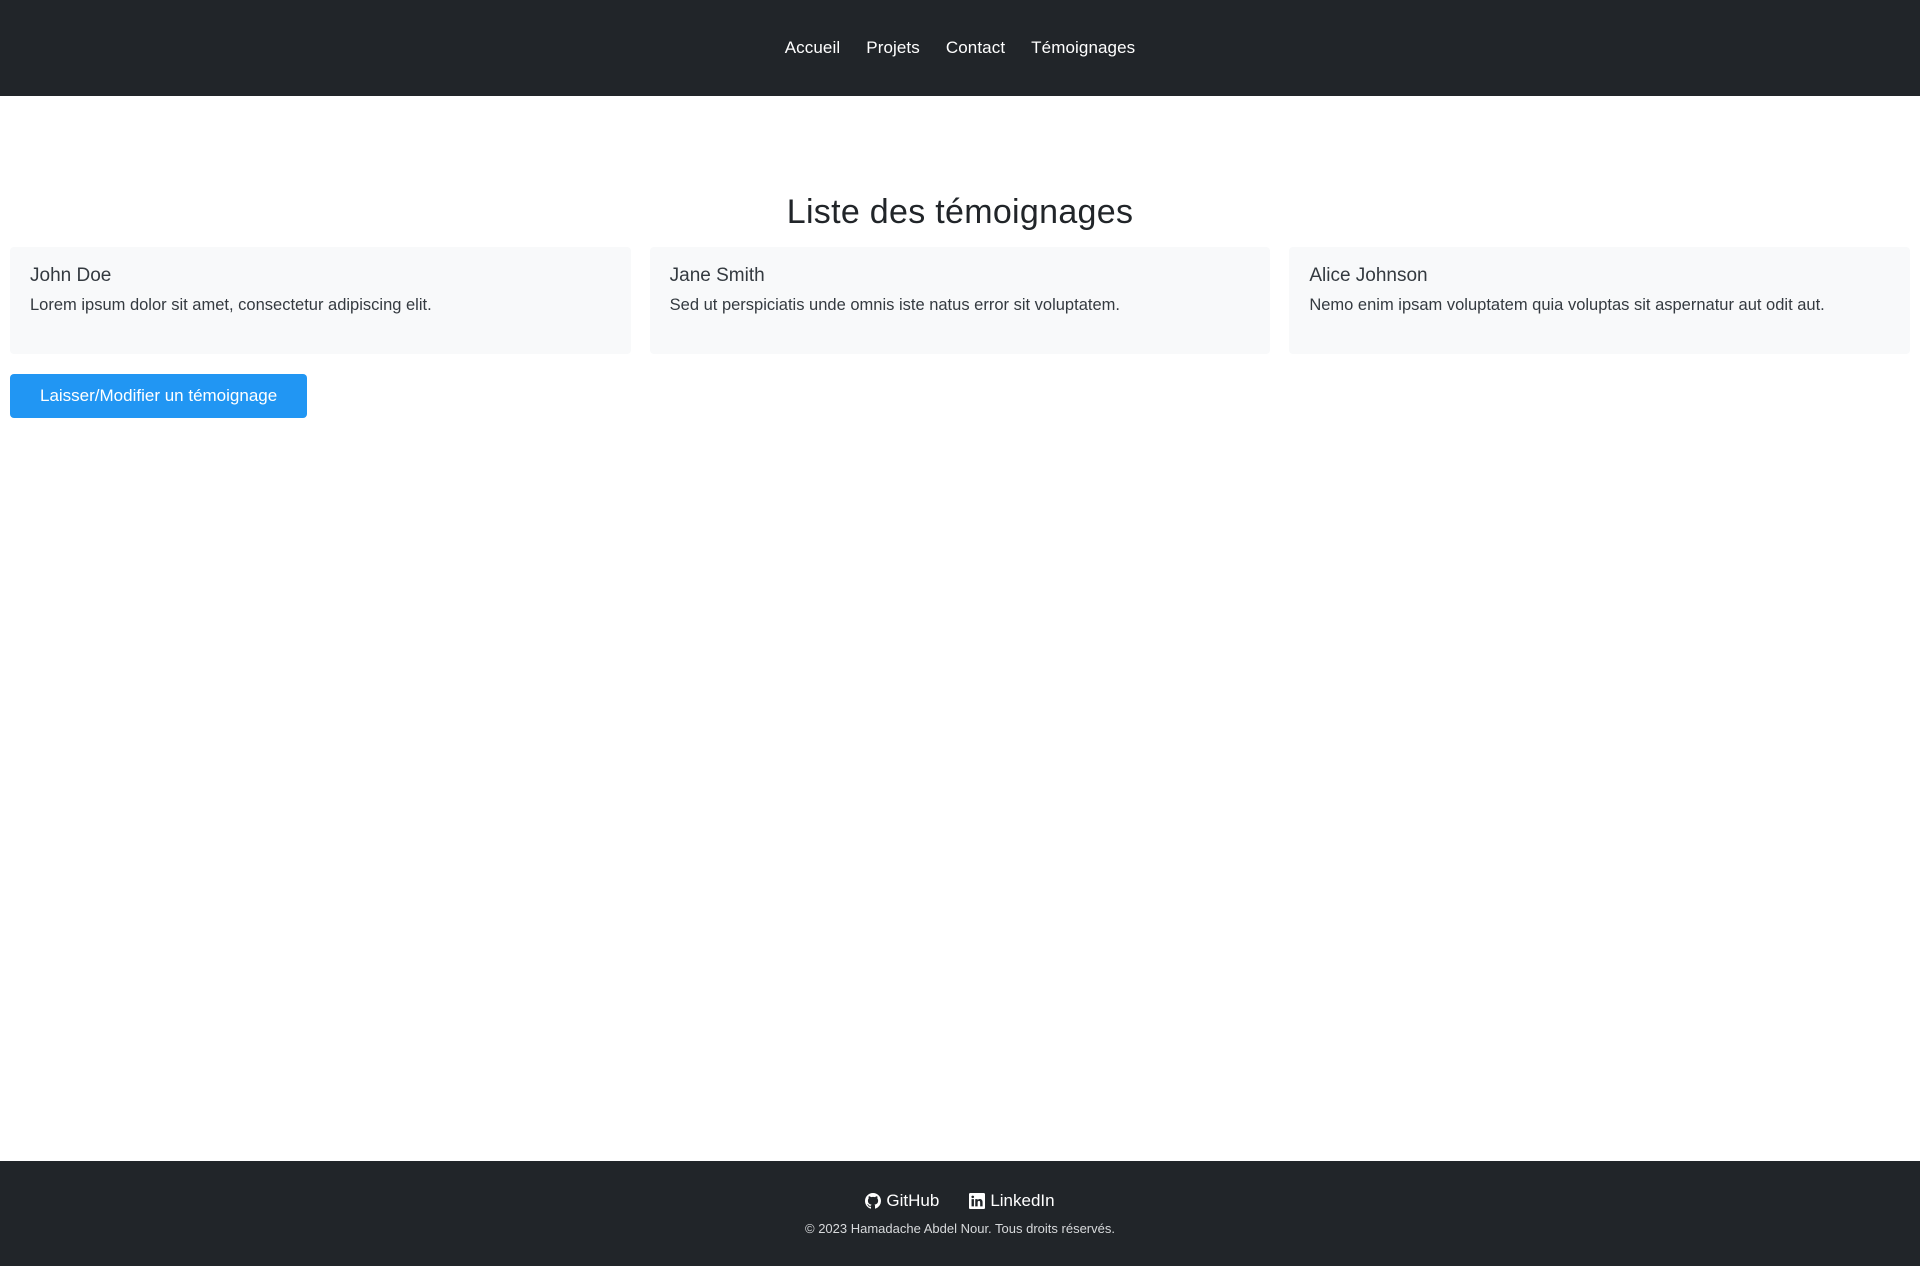 The image size is (1920, 1266). I want to click on github-link: GitHub, so click(902, 1201).